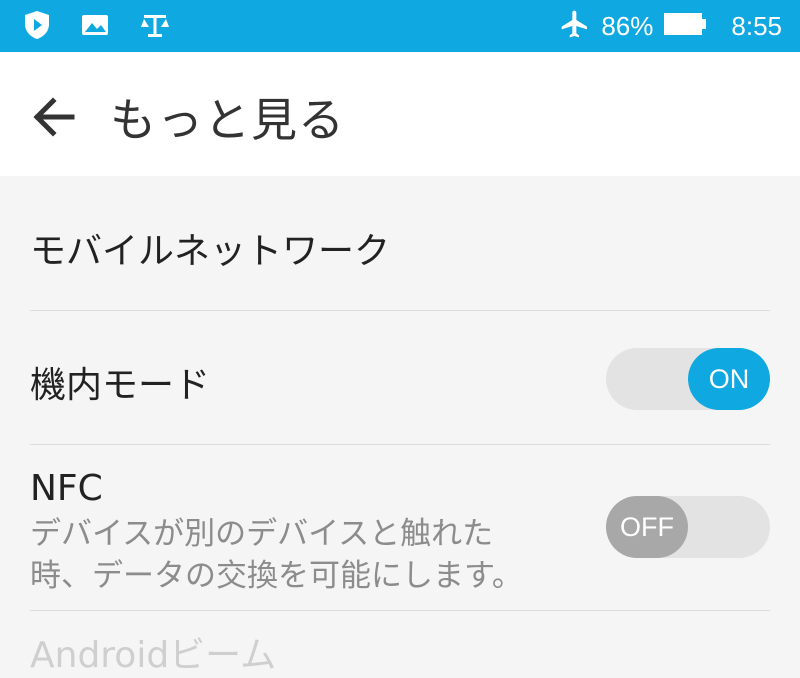  What do you see at coordinates (400, 26) in the screenshot?
I see `status-bar: 86% 8:55` at bounding box center [400, 26].